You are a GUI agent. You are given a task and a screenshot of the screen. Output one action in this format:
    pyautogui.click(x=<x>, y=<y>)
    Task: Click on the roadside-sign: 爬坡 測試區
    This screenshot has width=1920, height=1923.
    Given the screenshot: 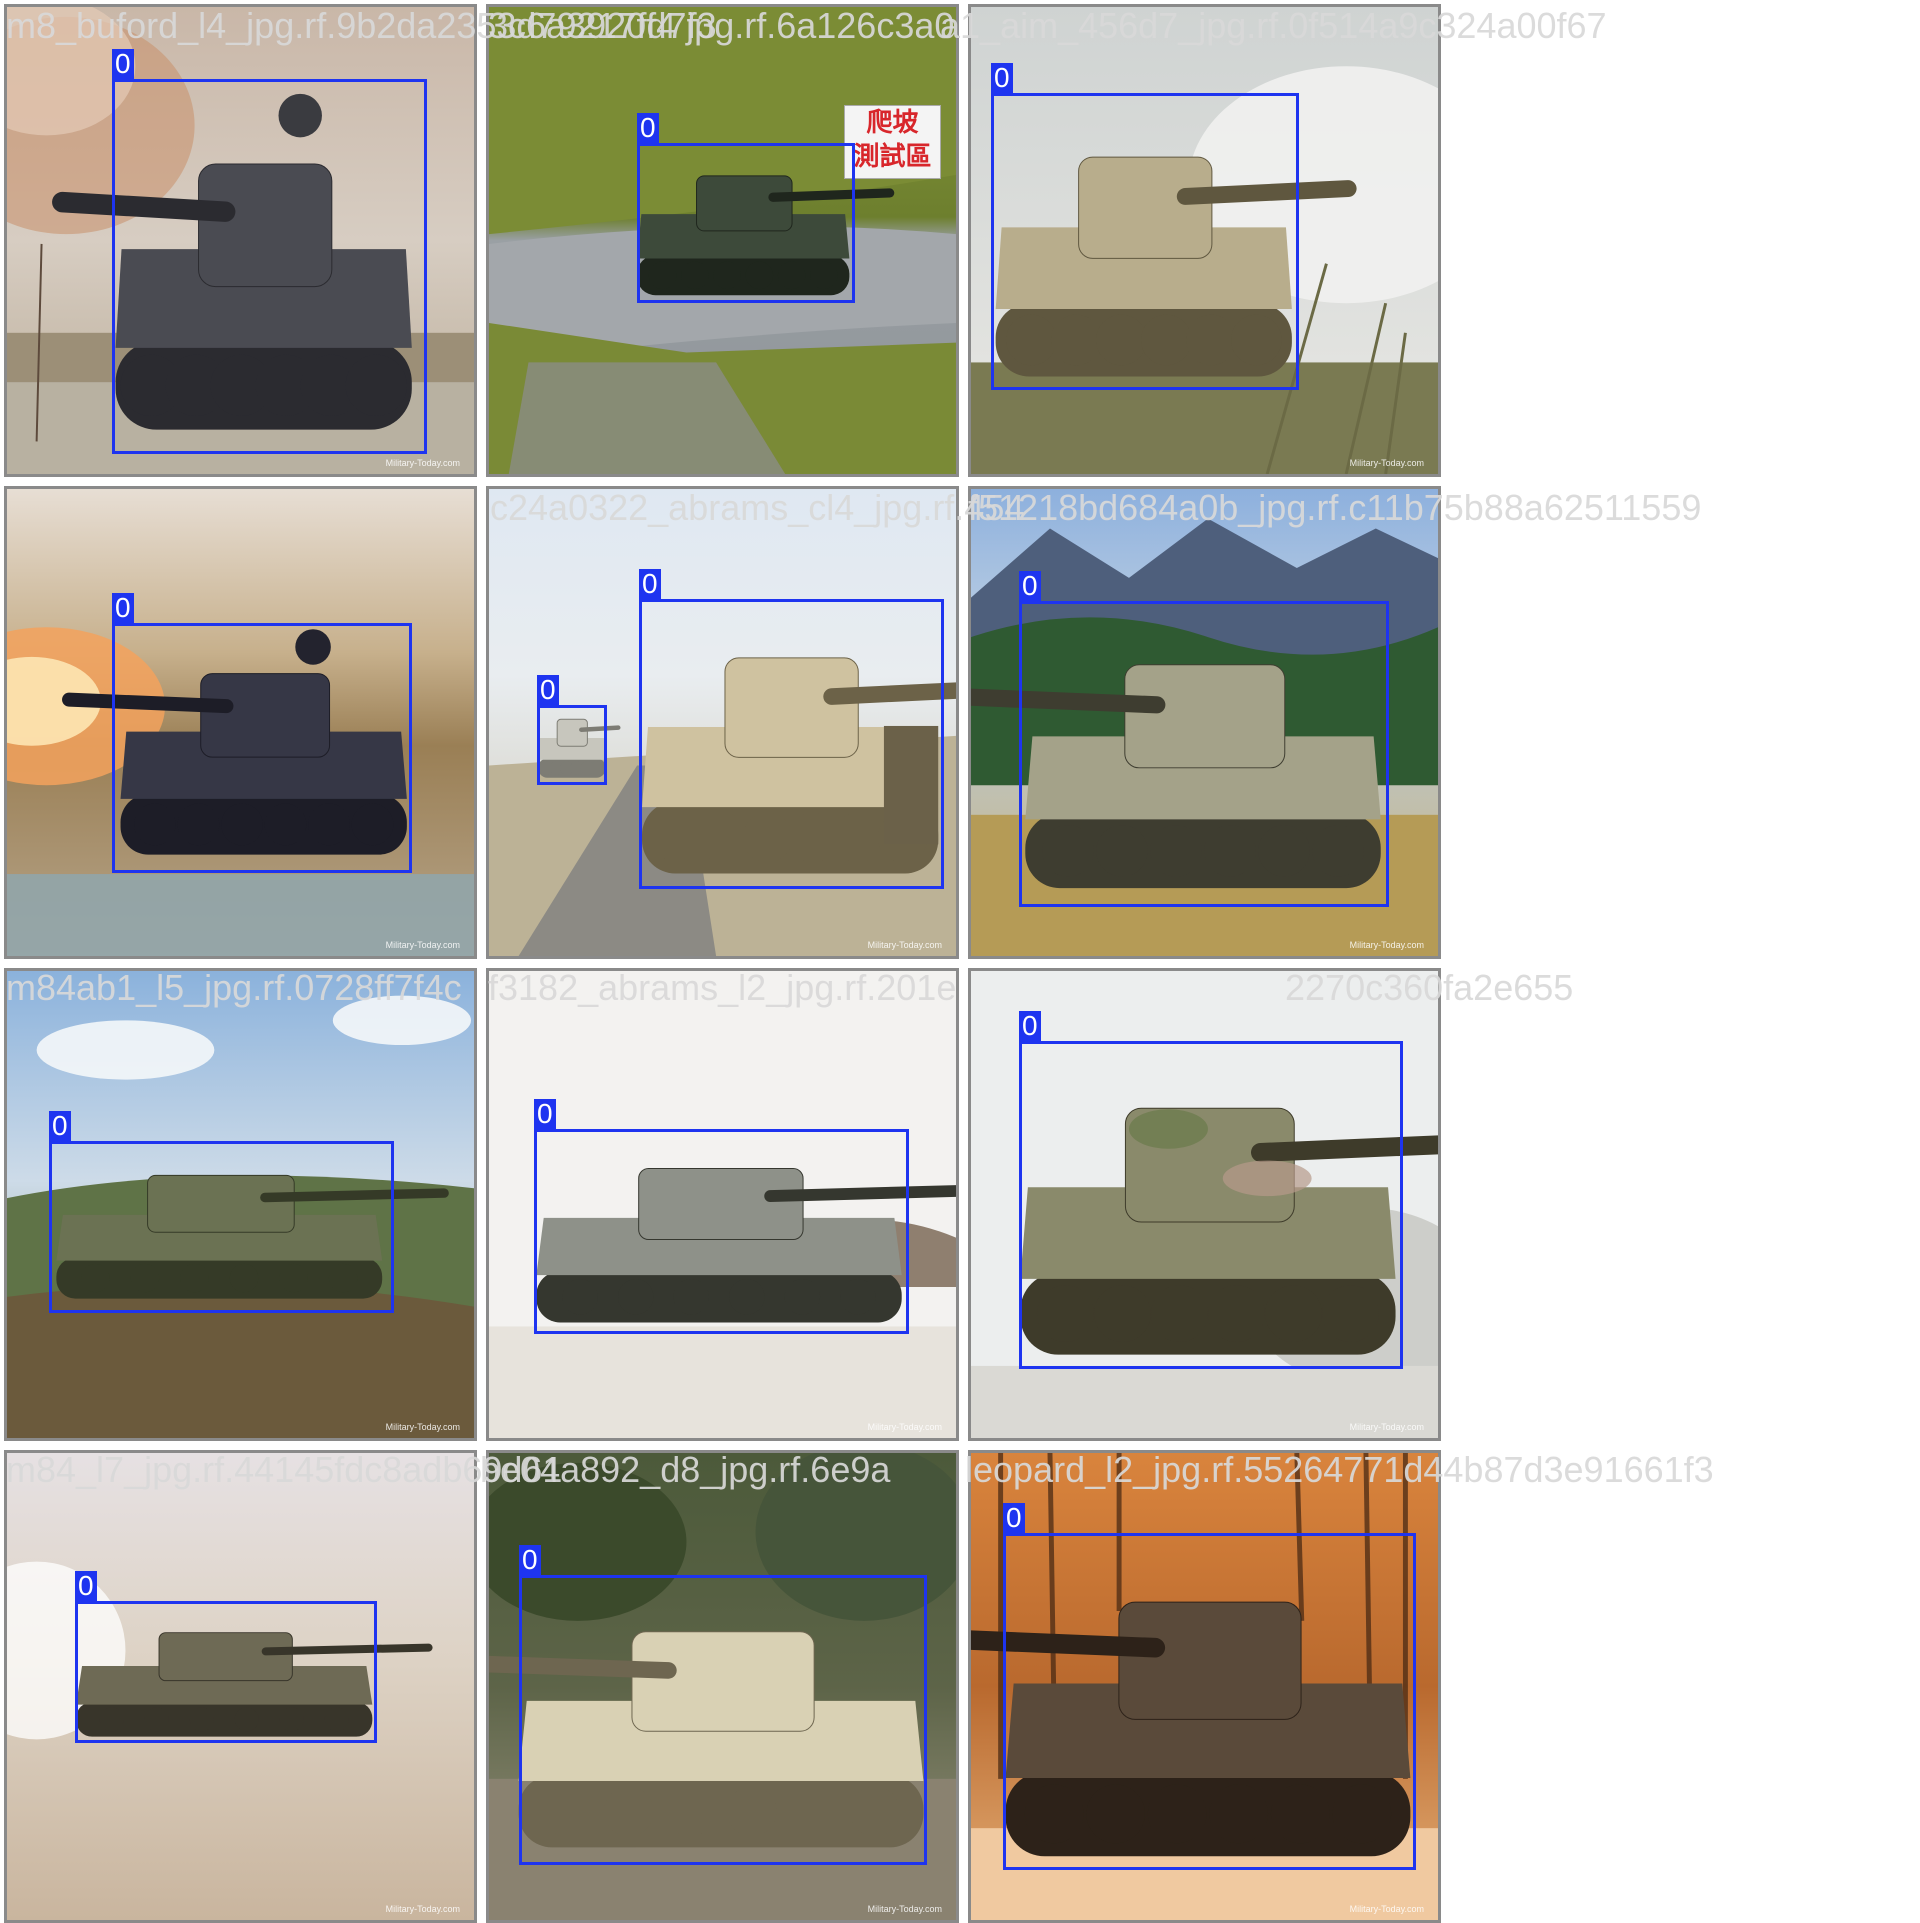 What is the action you would take?
    pyautogui.click(x=892, y=142)
    